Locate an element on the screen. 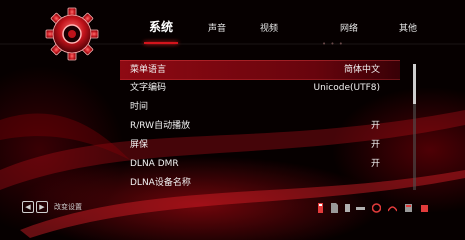 The height and width of the screenshot is (240, 465). menu-item-dlna-device-name: DLNA设备名称 is located at coordinates (260, 183).